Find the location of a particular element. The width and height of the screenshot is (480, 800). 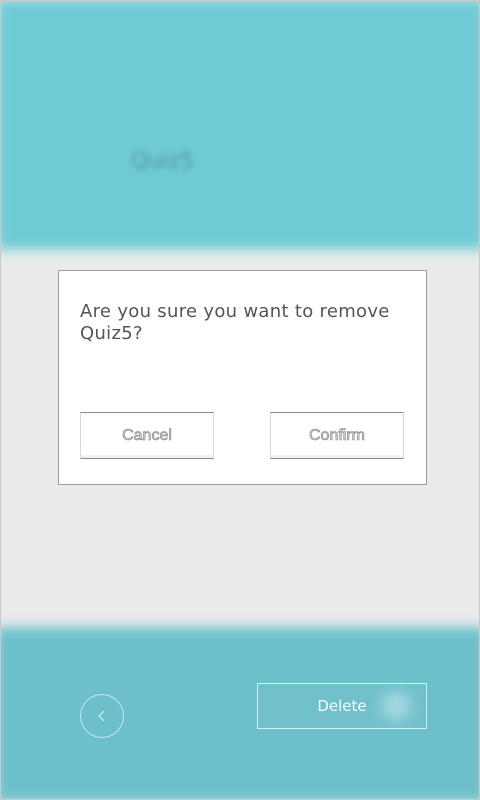

back-button is located at coordinates (102, 716).